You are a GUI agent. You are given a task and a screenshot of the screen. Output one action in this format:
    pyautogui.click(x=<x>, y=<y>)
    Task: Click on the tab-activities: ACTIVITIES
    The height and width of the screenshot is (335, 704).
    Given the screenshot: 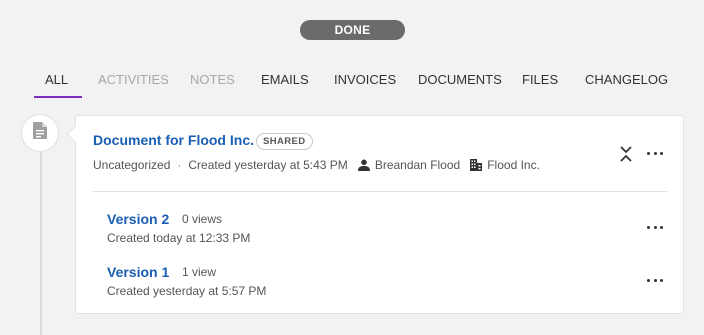 What is the action you would take?
    pyautogui.click(x=133, y=79)
    